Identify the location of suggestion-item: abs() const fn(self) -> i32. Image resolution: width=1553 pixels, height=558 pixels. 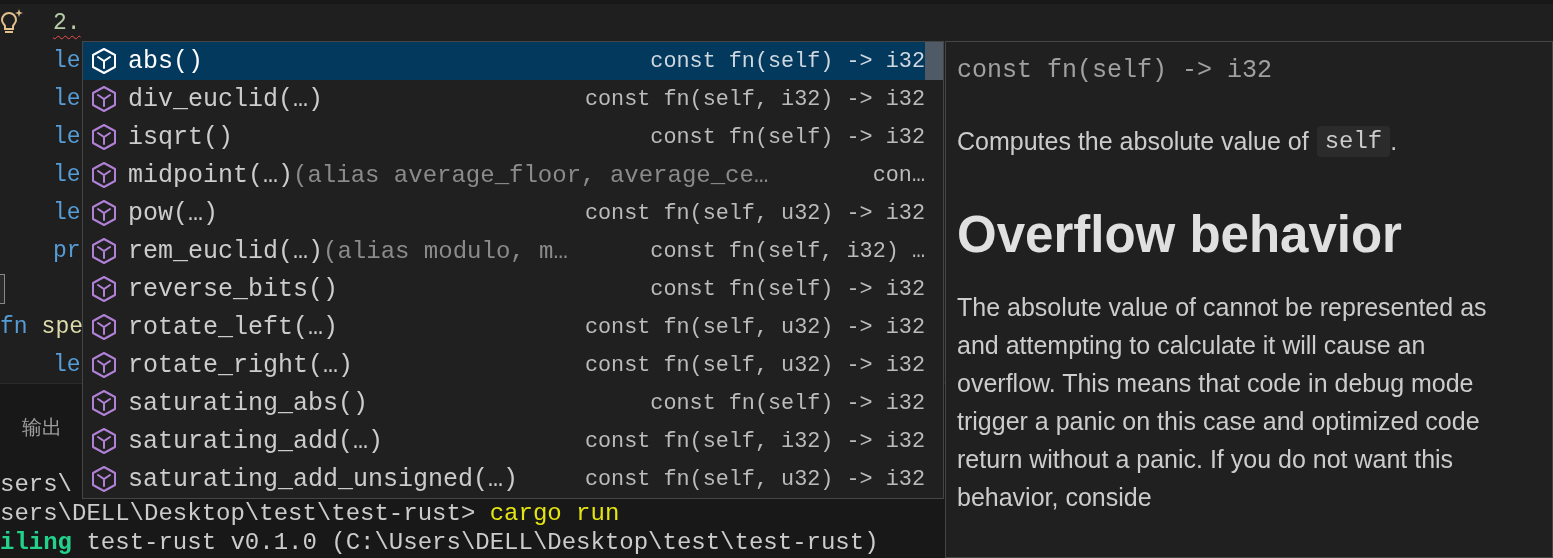
(504, 61).